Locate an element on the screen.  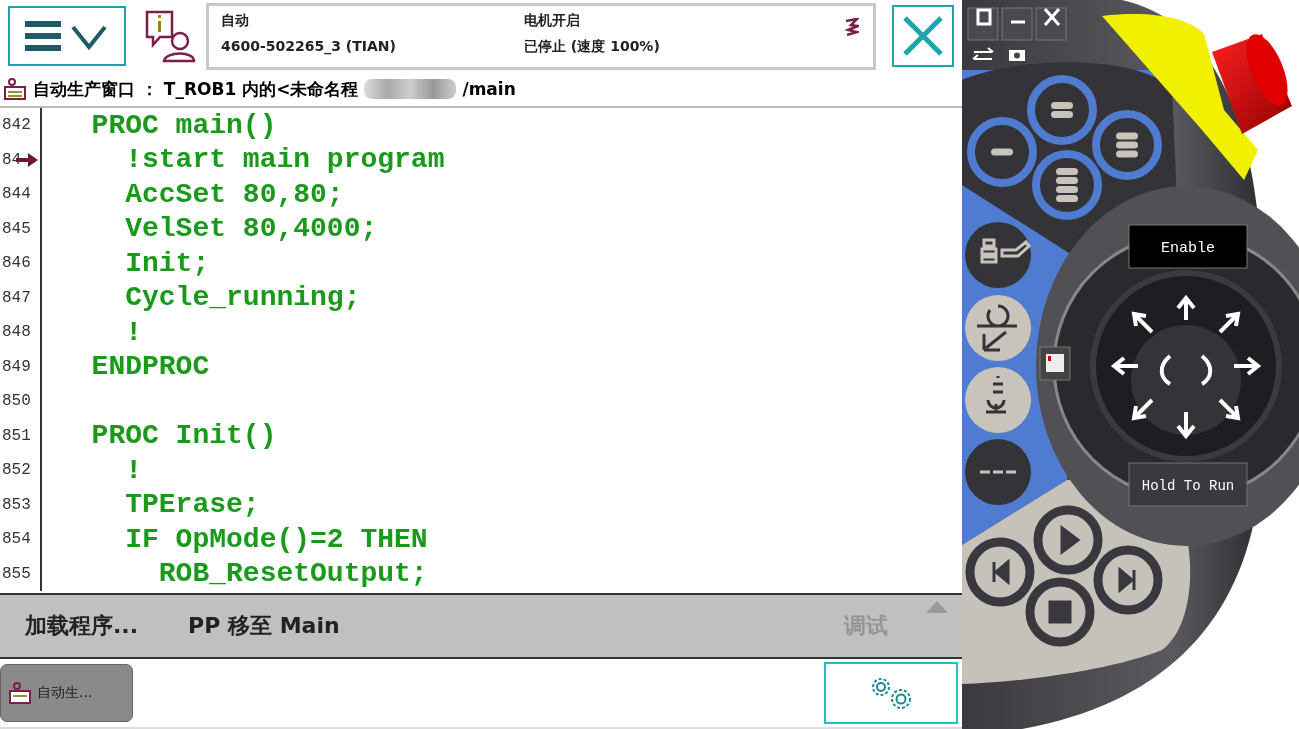
robot-arm-button is located at coordinates (998, 255).